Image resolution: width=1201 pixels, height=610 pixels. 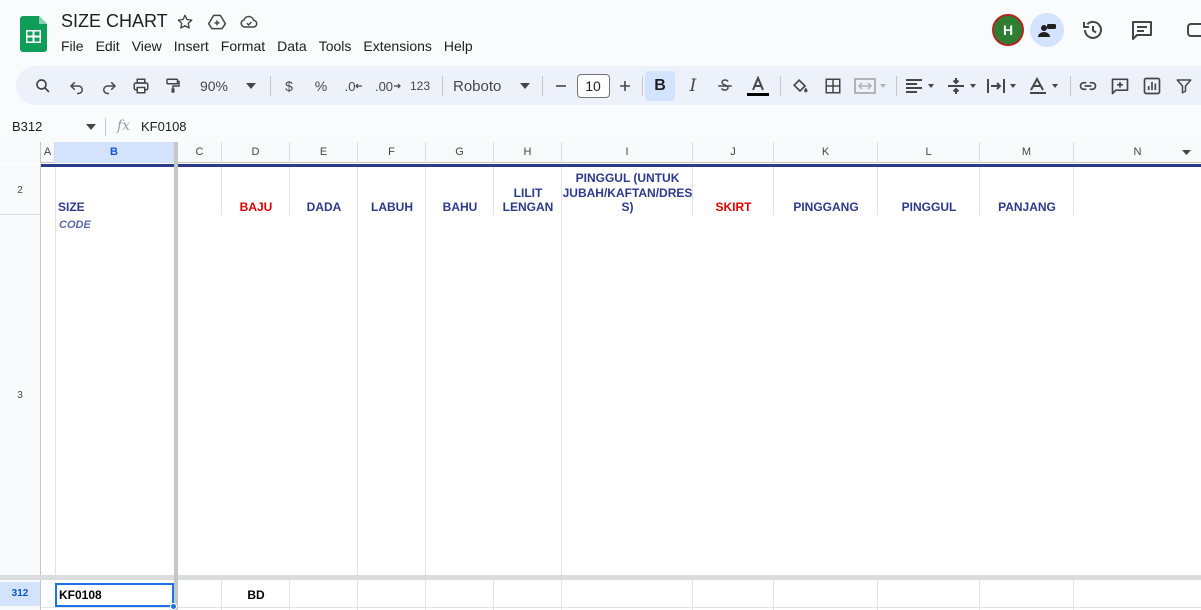 I want to click on insert-link-icon, so click(x=1088, y=86).